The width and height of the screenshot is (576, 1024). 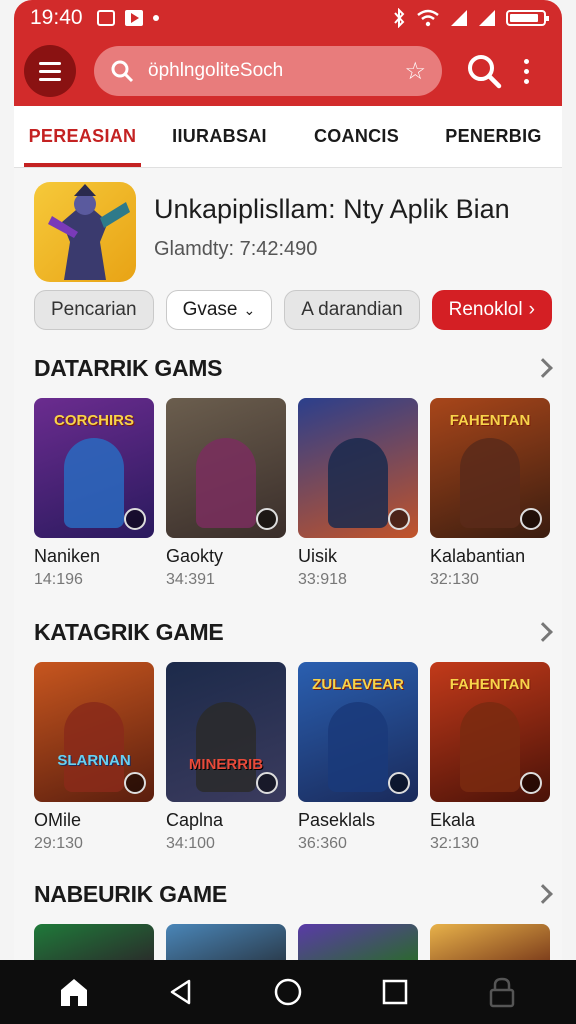 What do you see at coordinates (210, 309) in the screenshot?
I see `chip-gvase-label: Gvase` at bounding box center [210, 309].